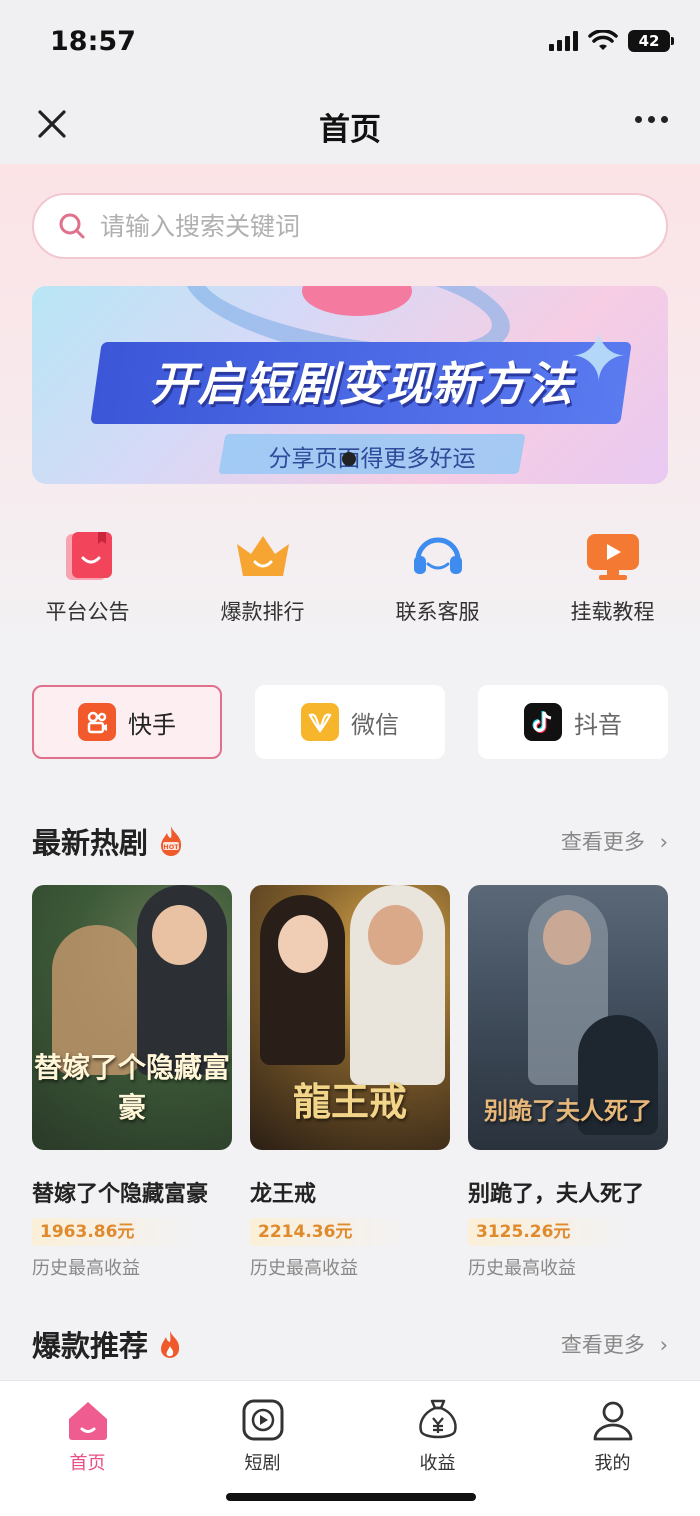  Describe the element at coordinates (598, 357) in the screenshot. I see `star-icon: ✦` at that location.